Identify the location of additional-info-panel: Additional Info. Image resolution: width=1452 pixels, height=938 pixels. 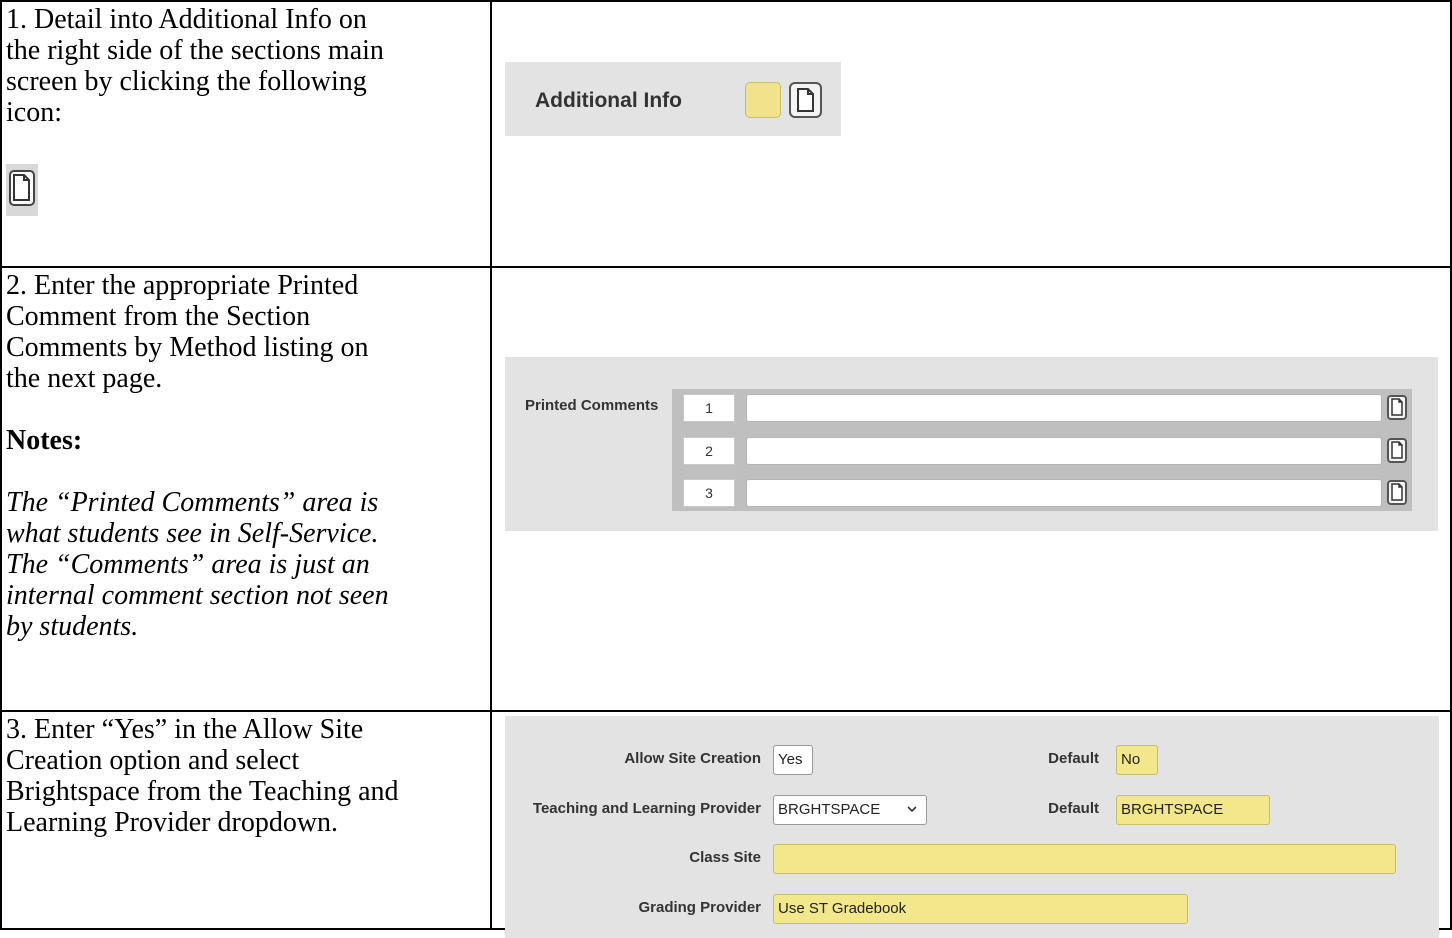
(673, 99).